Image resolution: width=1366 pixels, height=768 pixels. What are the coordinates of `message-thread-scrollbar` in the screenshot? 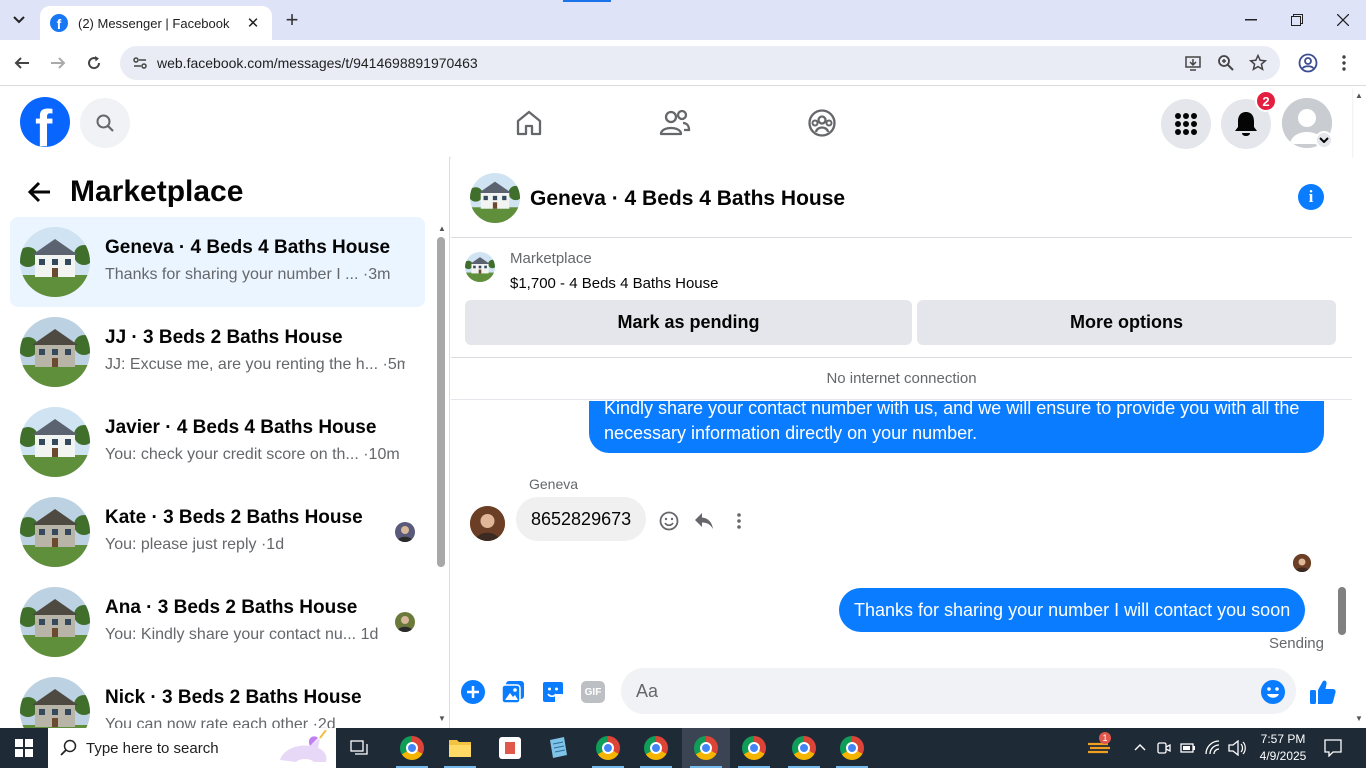 It's located at (1342, 611).